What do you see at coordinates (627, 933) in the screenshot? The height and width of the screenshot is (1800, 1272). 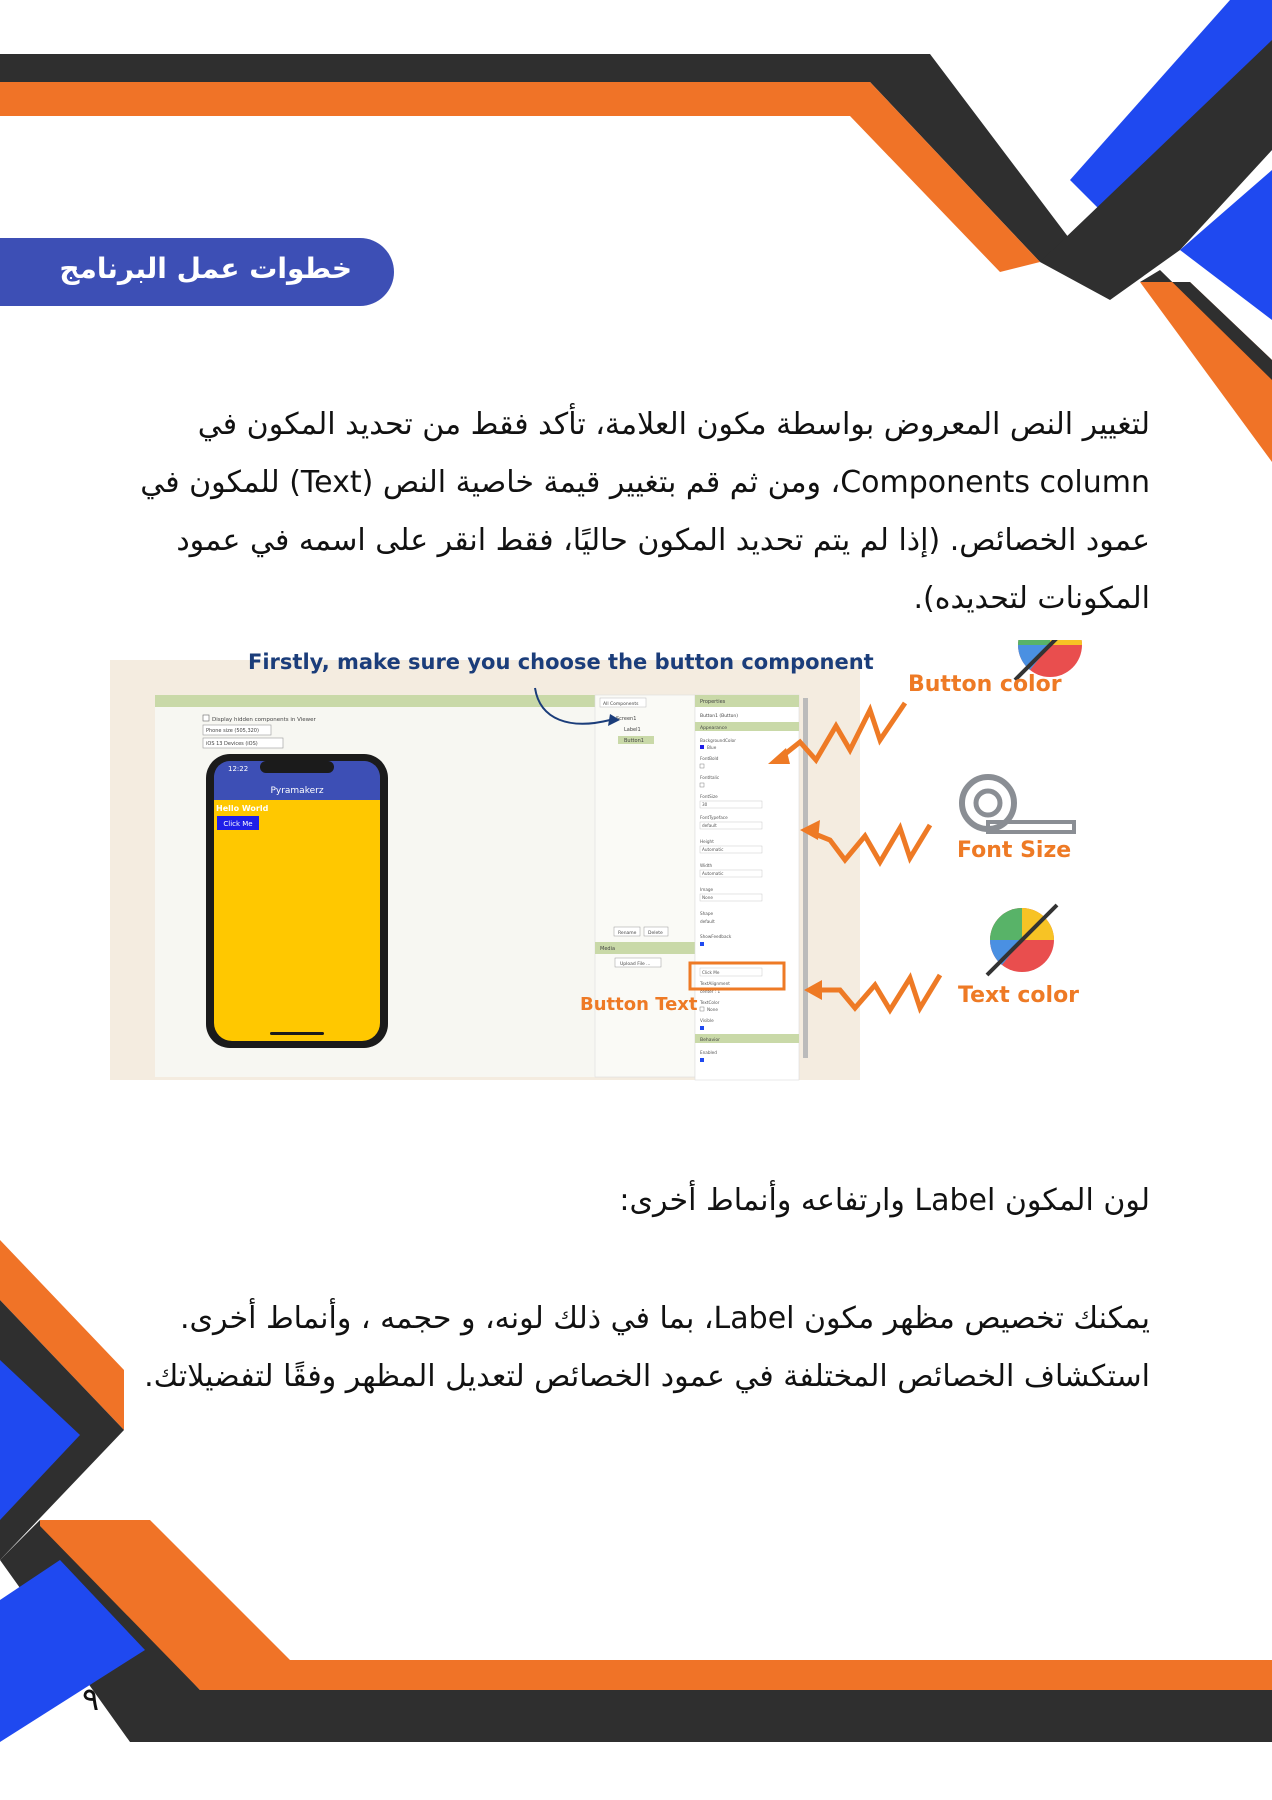 I see `rename-text: Rename` at bounding box center [627, 933].